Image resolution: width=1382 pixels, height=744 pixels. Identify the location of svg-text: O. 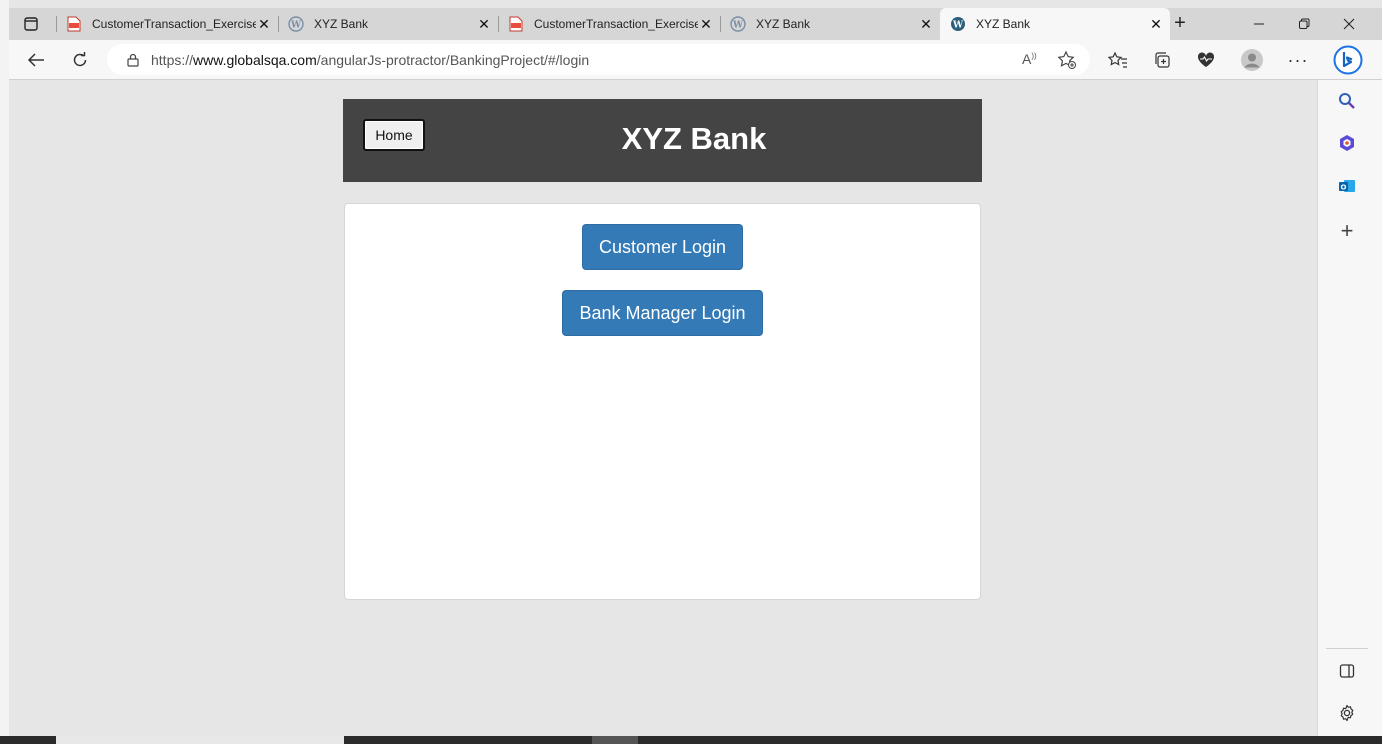
(1344, 187).